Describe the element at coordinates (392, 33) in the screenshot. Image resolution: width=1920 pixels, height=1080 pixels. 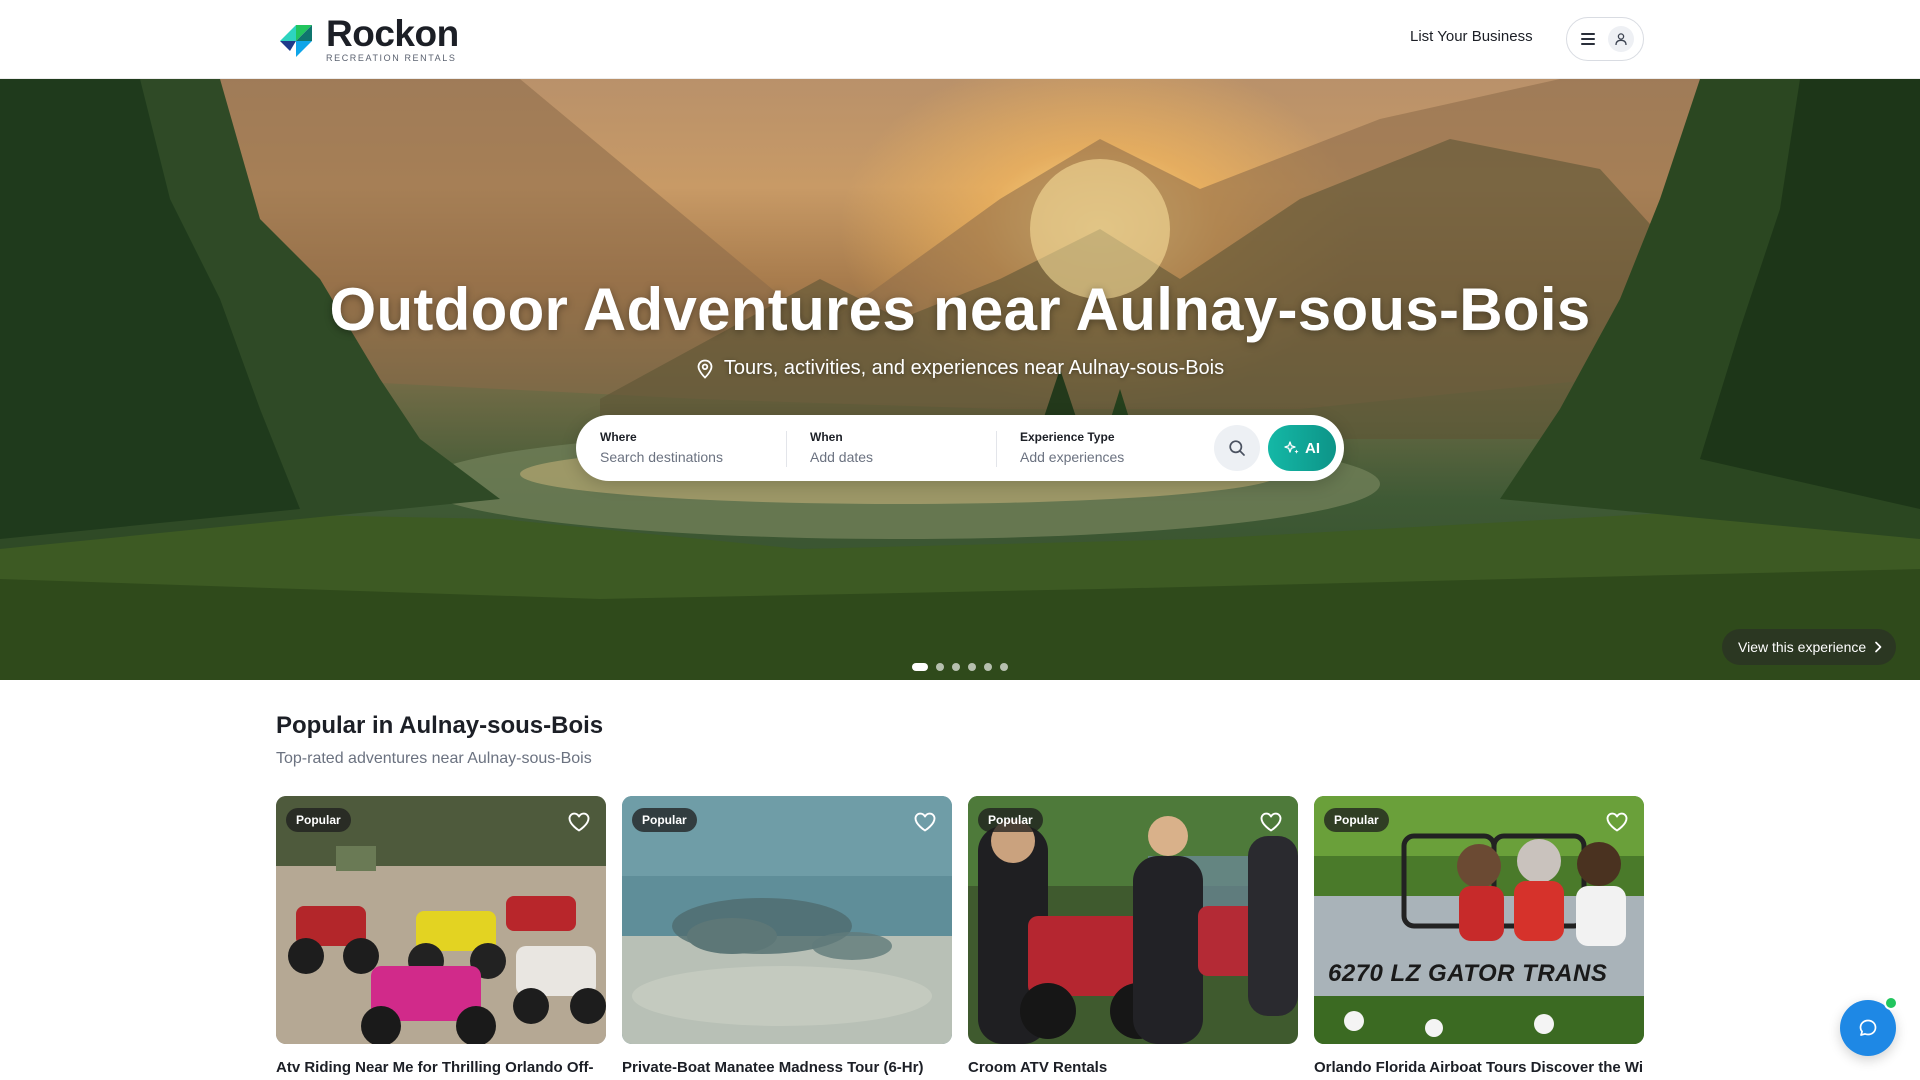
I see `brand-name: Rockon` at that location.